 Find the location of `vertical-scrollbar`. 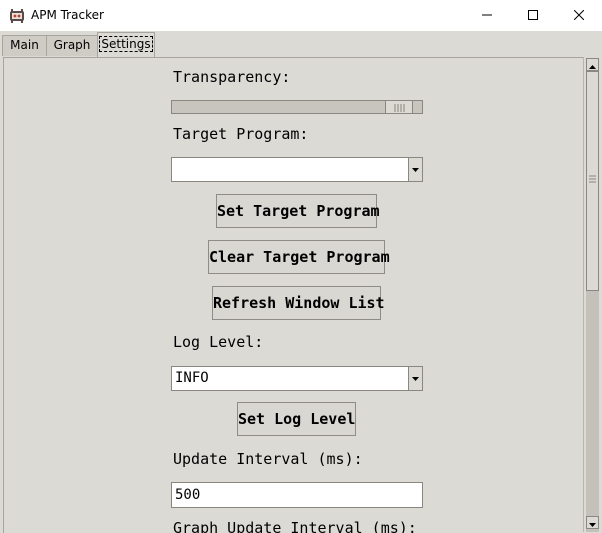

vertical-scrollbar is located at coordinates (592, 294).